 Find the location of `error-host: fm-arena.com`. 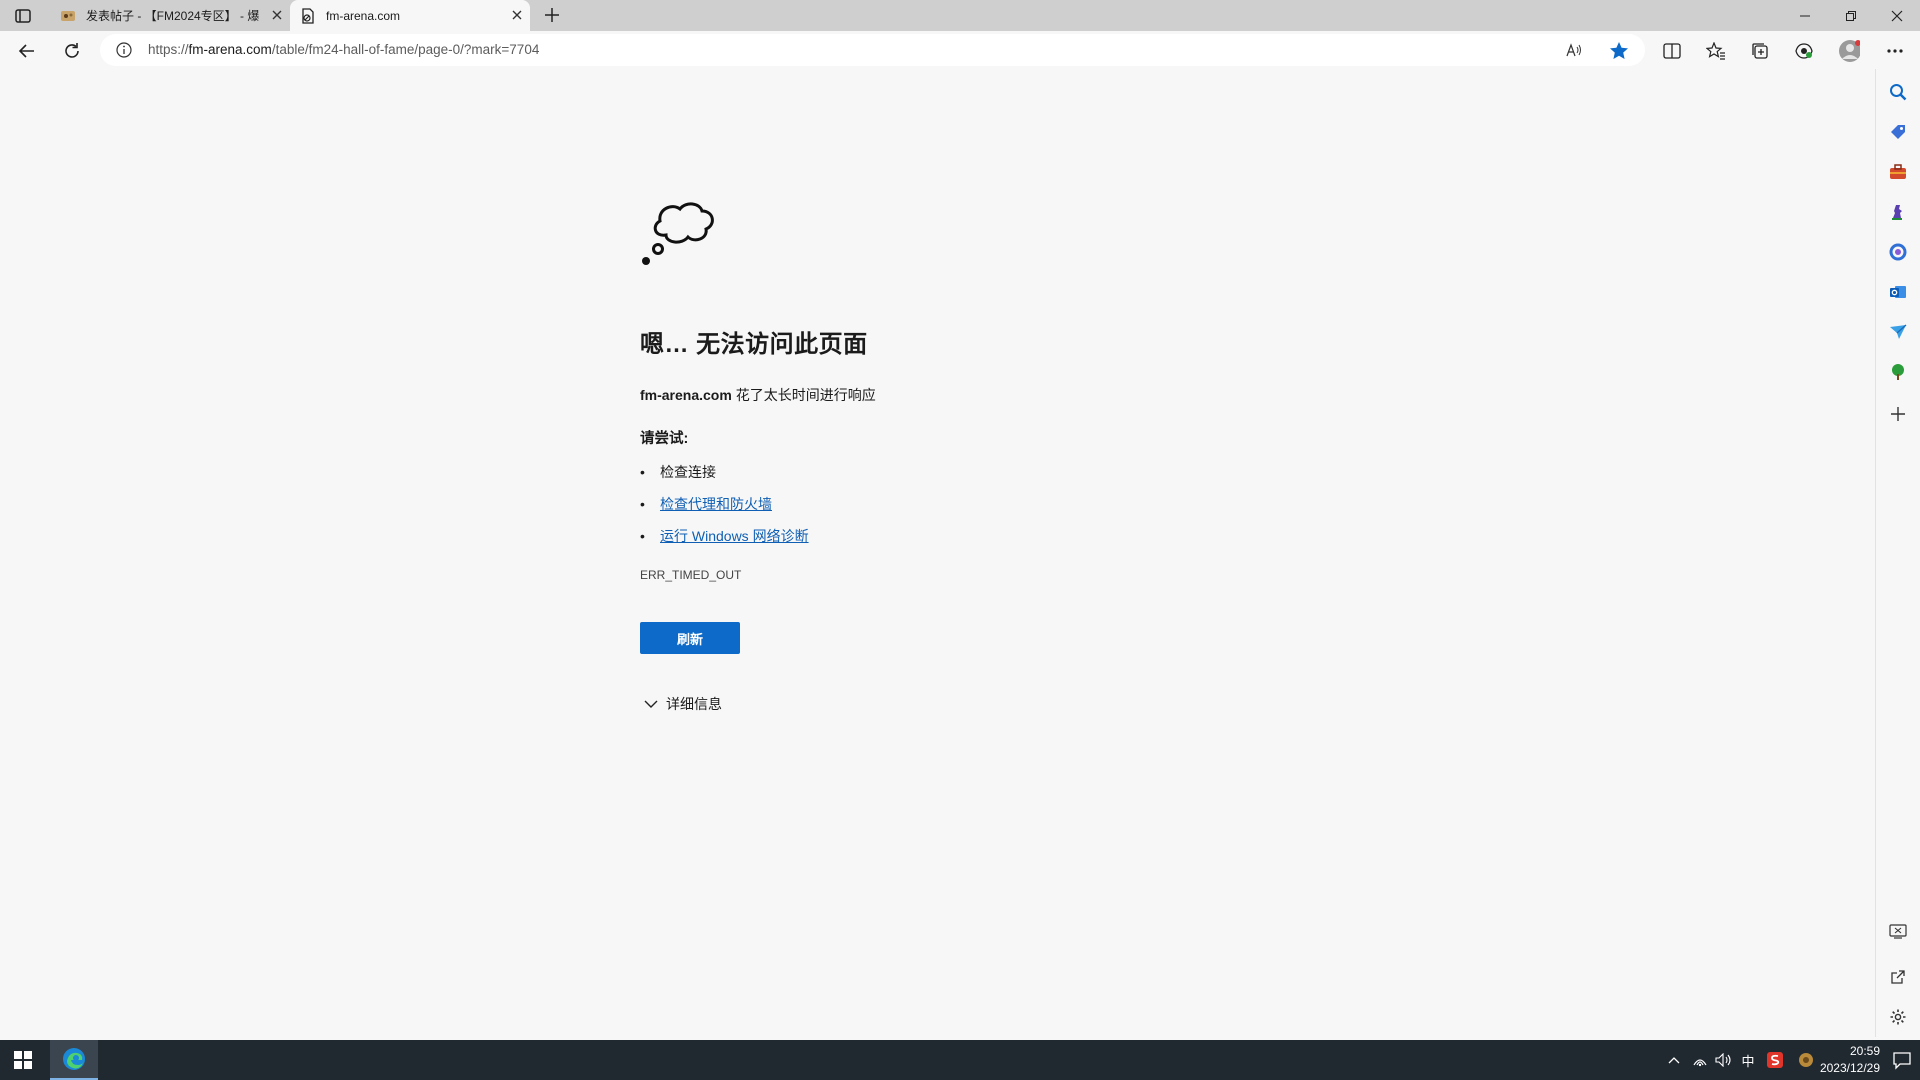

error-host: fm-arena.com is located at coordinates (686, 395).